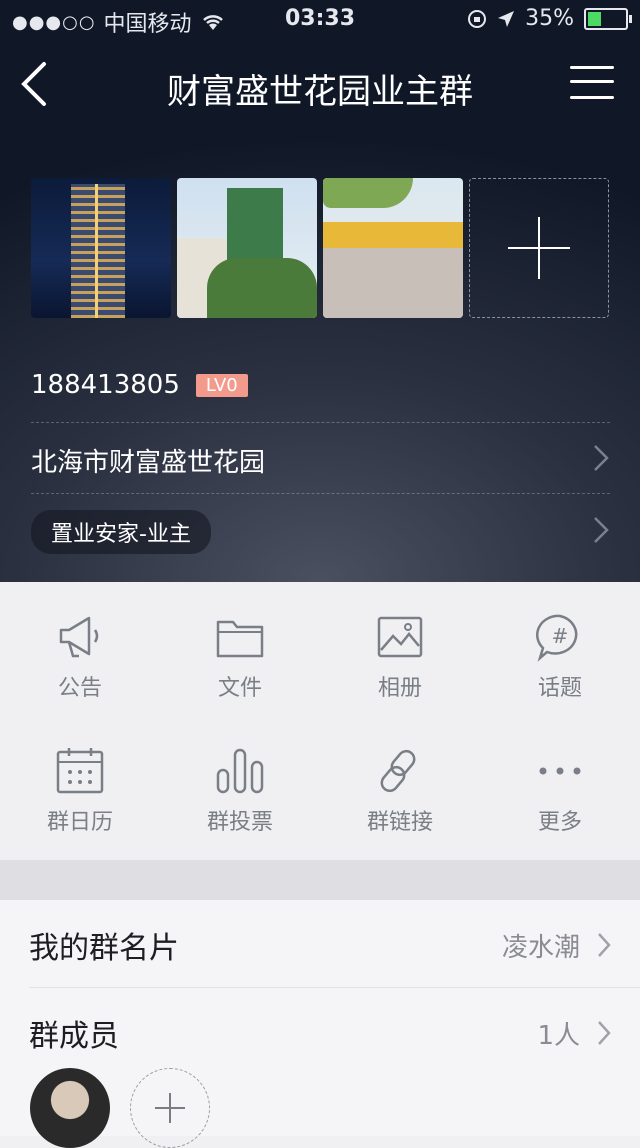 The width and height of the screenshot is (640, 1148). Describe the element at coordinates (320, 945) in the screenshot. I see `my-group-card-row: 我的群名片 凌水潮` at that location.